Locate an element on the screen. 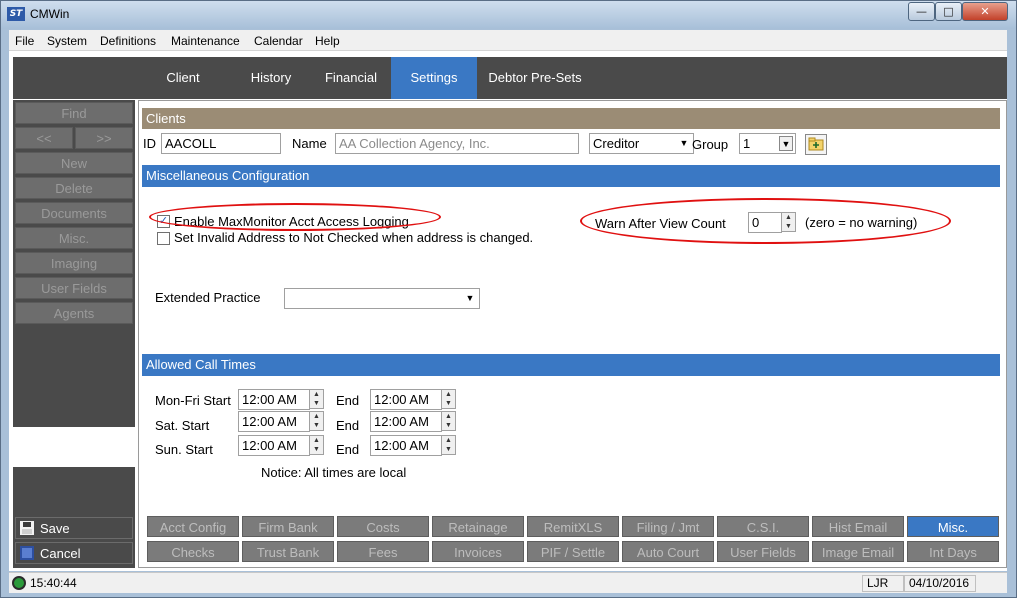  user-fields-settings-button: User Fields is located at coordinates (763, 551).